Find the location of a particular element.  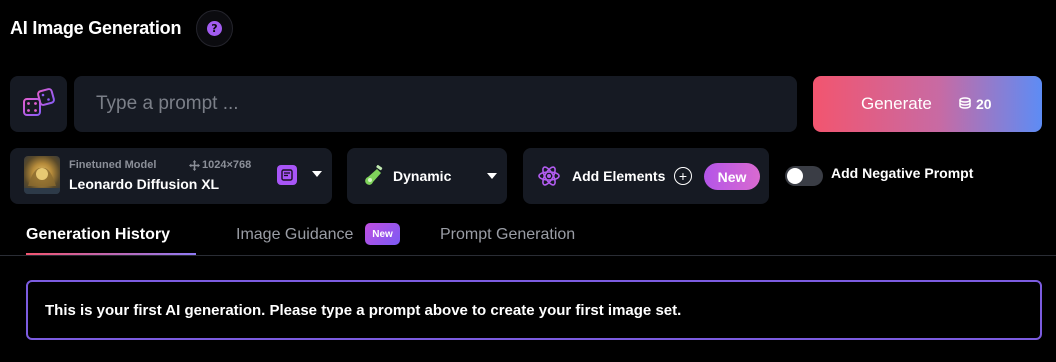

random-prompt-button is located at coordinates (38, 104).